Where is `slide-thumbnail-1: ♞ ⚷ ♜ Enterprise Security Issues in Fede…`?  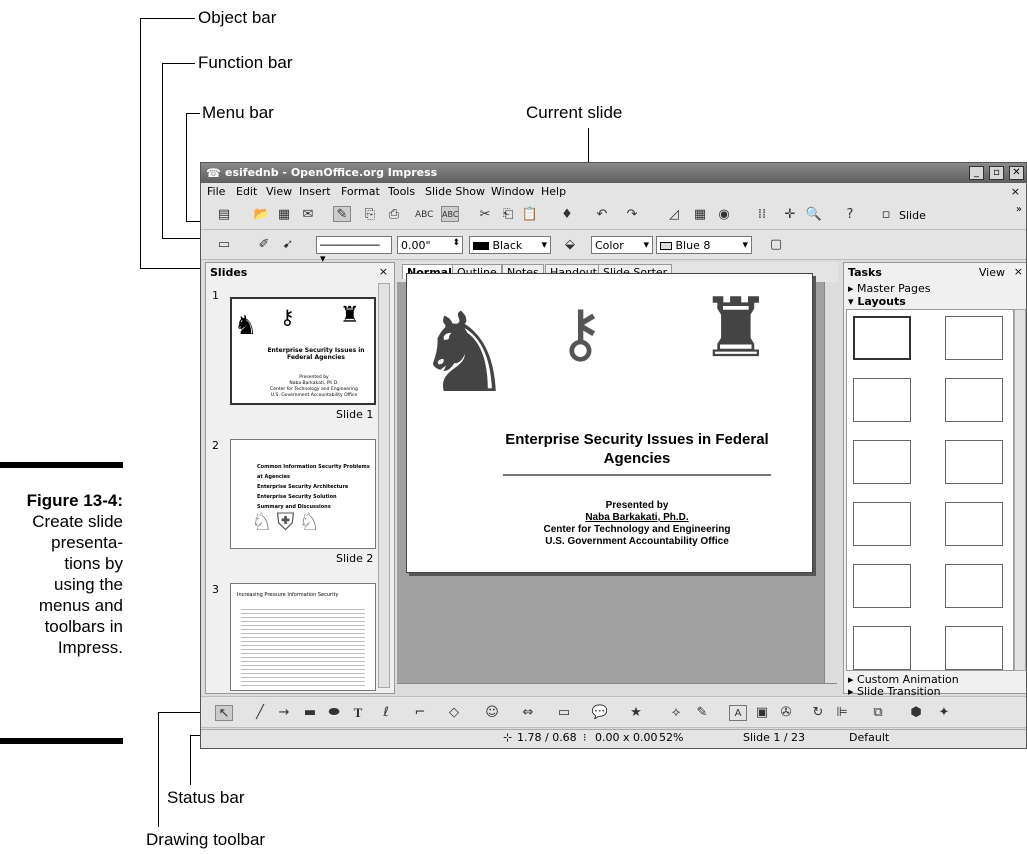
slide-thumbnail-1: ♞ ⚷ ♜ Enterprise Security Issues in Fede… is located at coordinates (303, 351).